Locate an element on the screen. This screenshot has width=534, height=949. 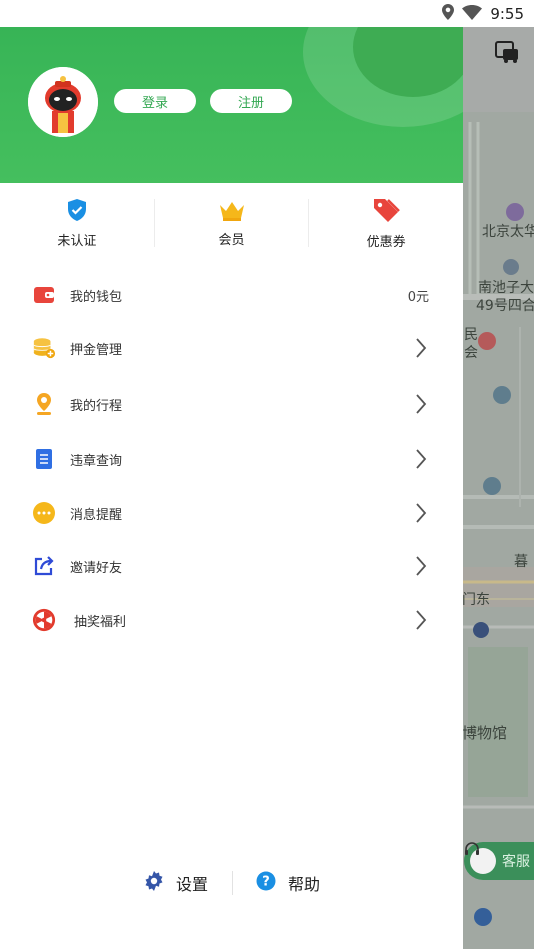
map-label: 会 is located at coordinates (471, 353).